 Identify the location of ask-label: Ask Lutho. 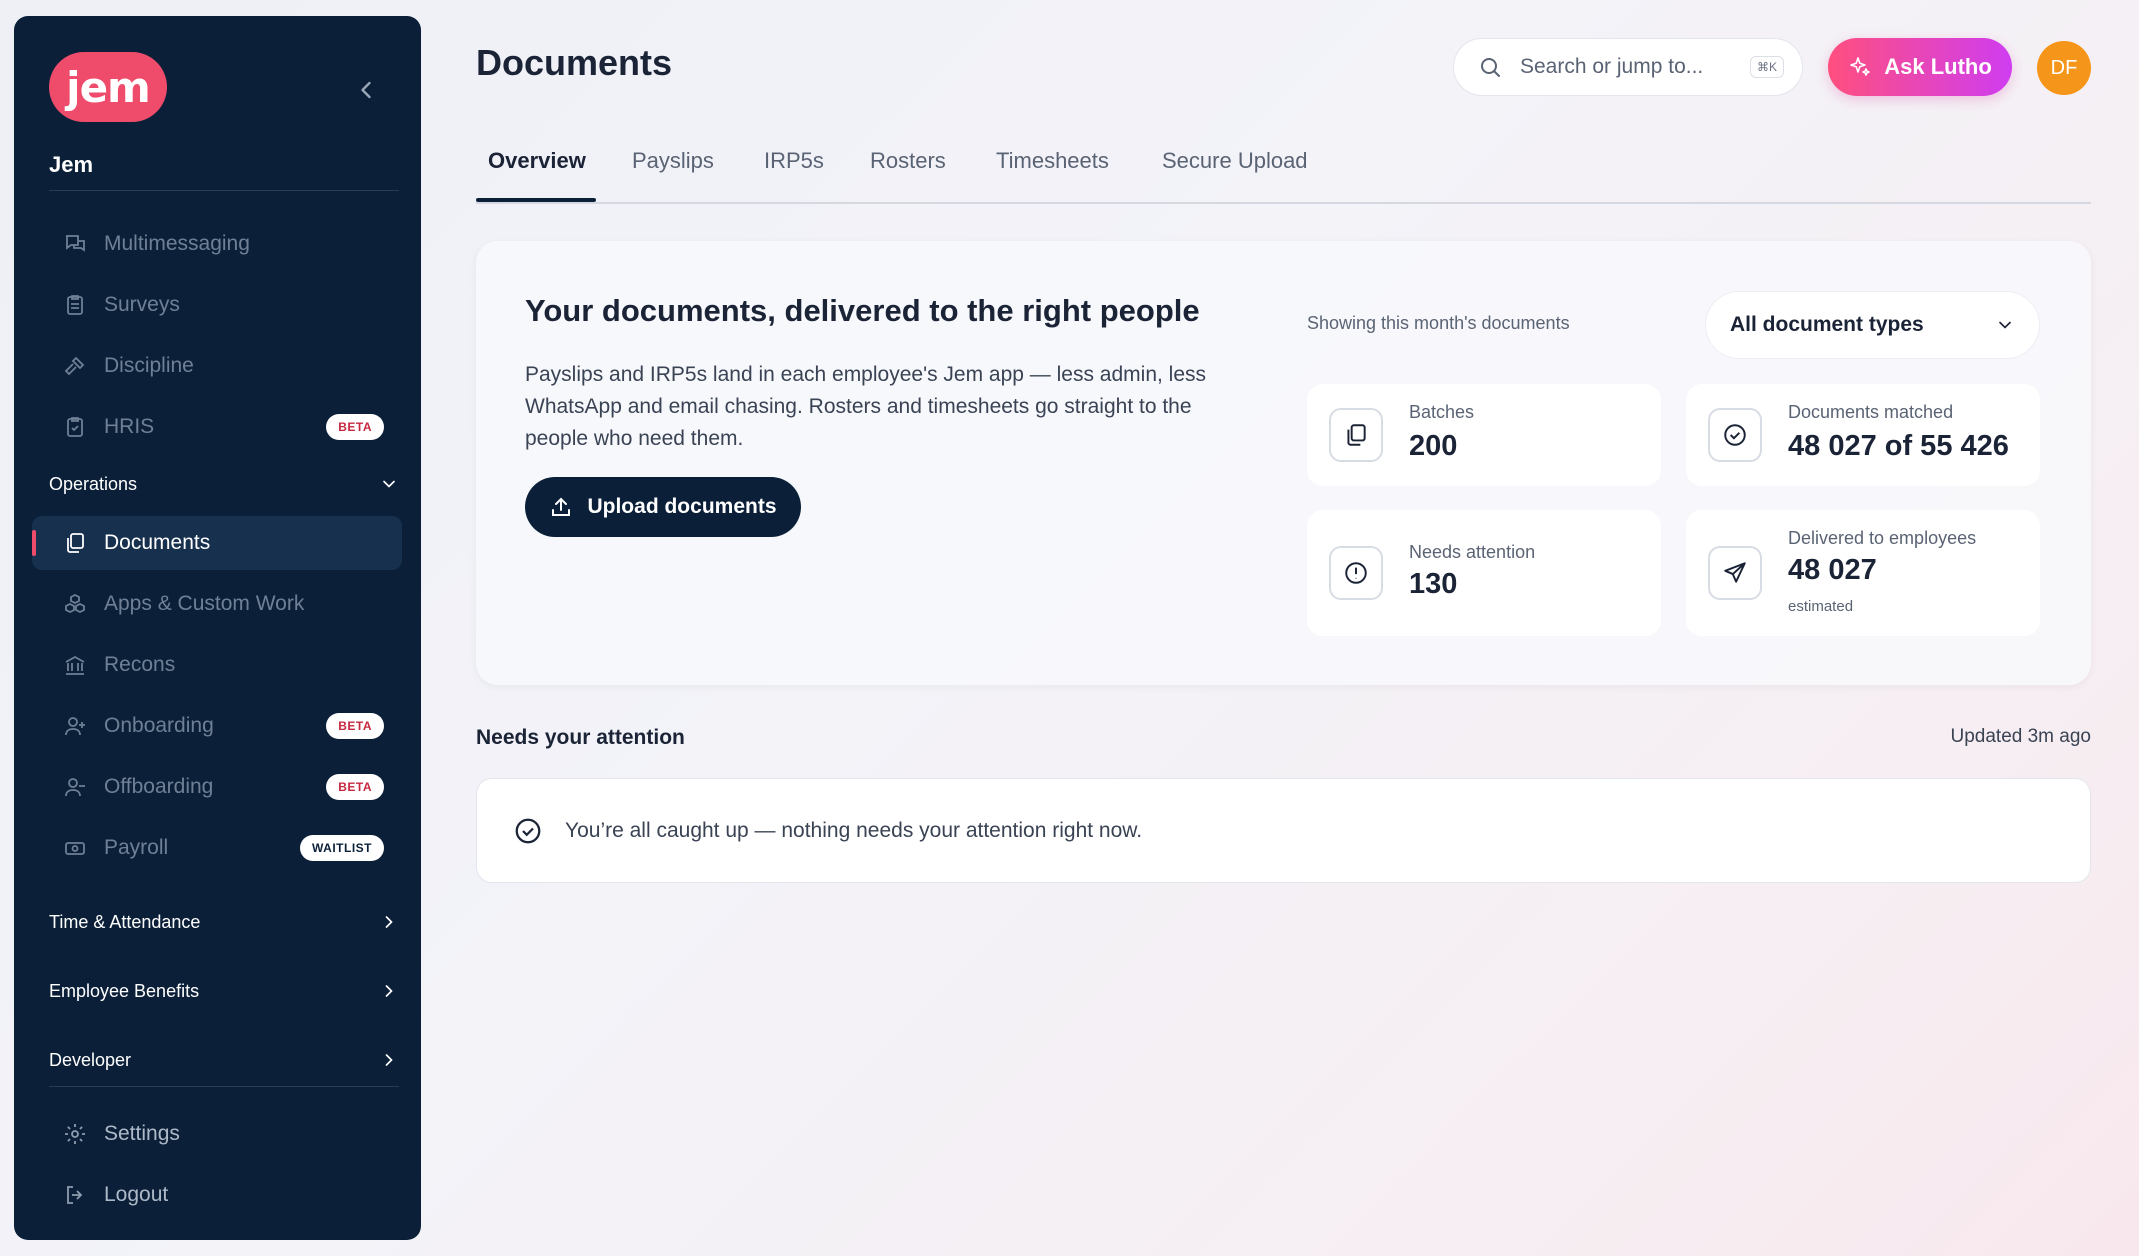
(1938, 66).